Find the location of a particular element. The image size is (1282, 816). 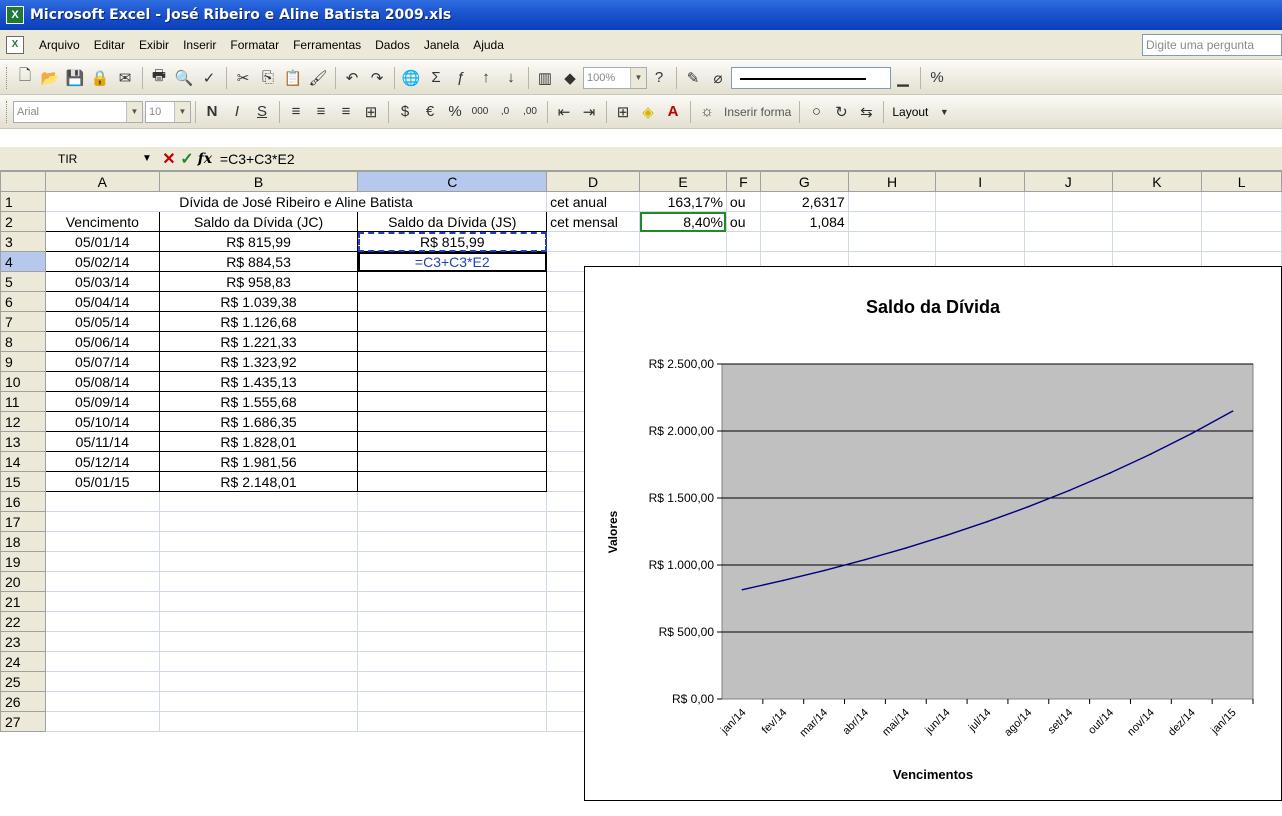

percent-style-icon: % is located at coordinates (455, 112).